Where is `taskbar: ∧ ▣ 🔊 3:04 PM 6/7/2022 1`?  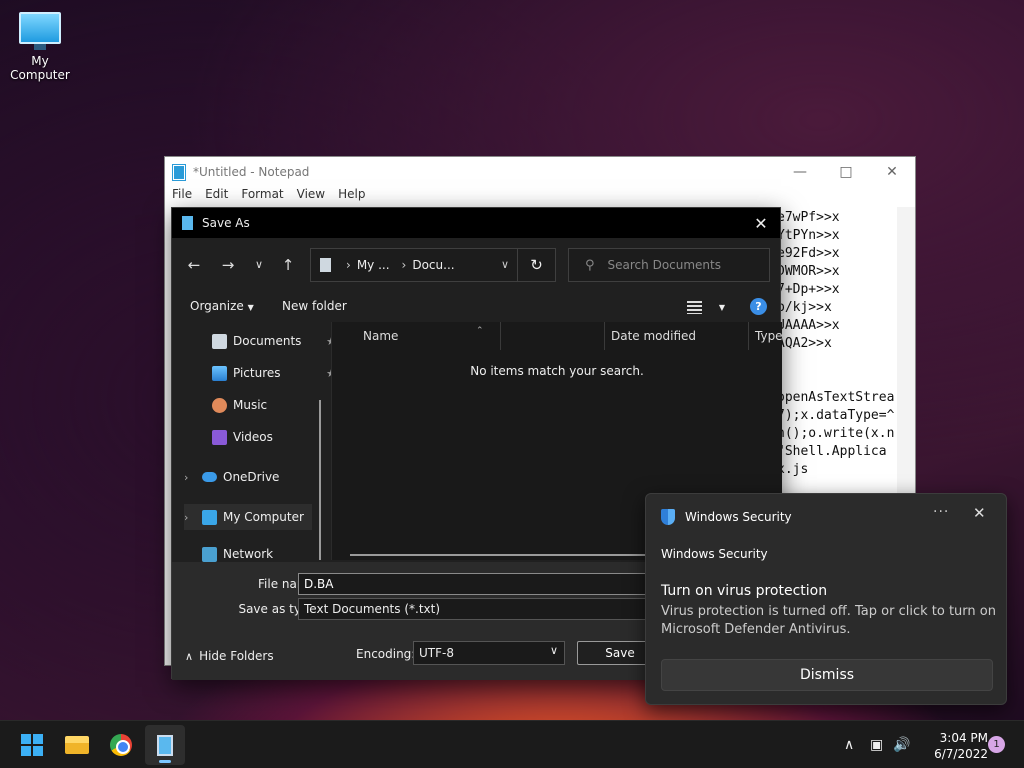 taskbar: ∧ ▣ 🔊 3:04 PM 6/7/2022 1 is located at coordinates (512, 744).